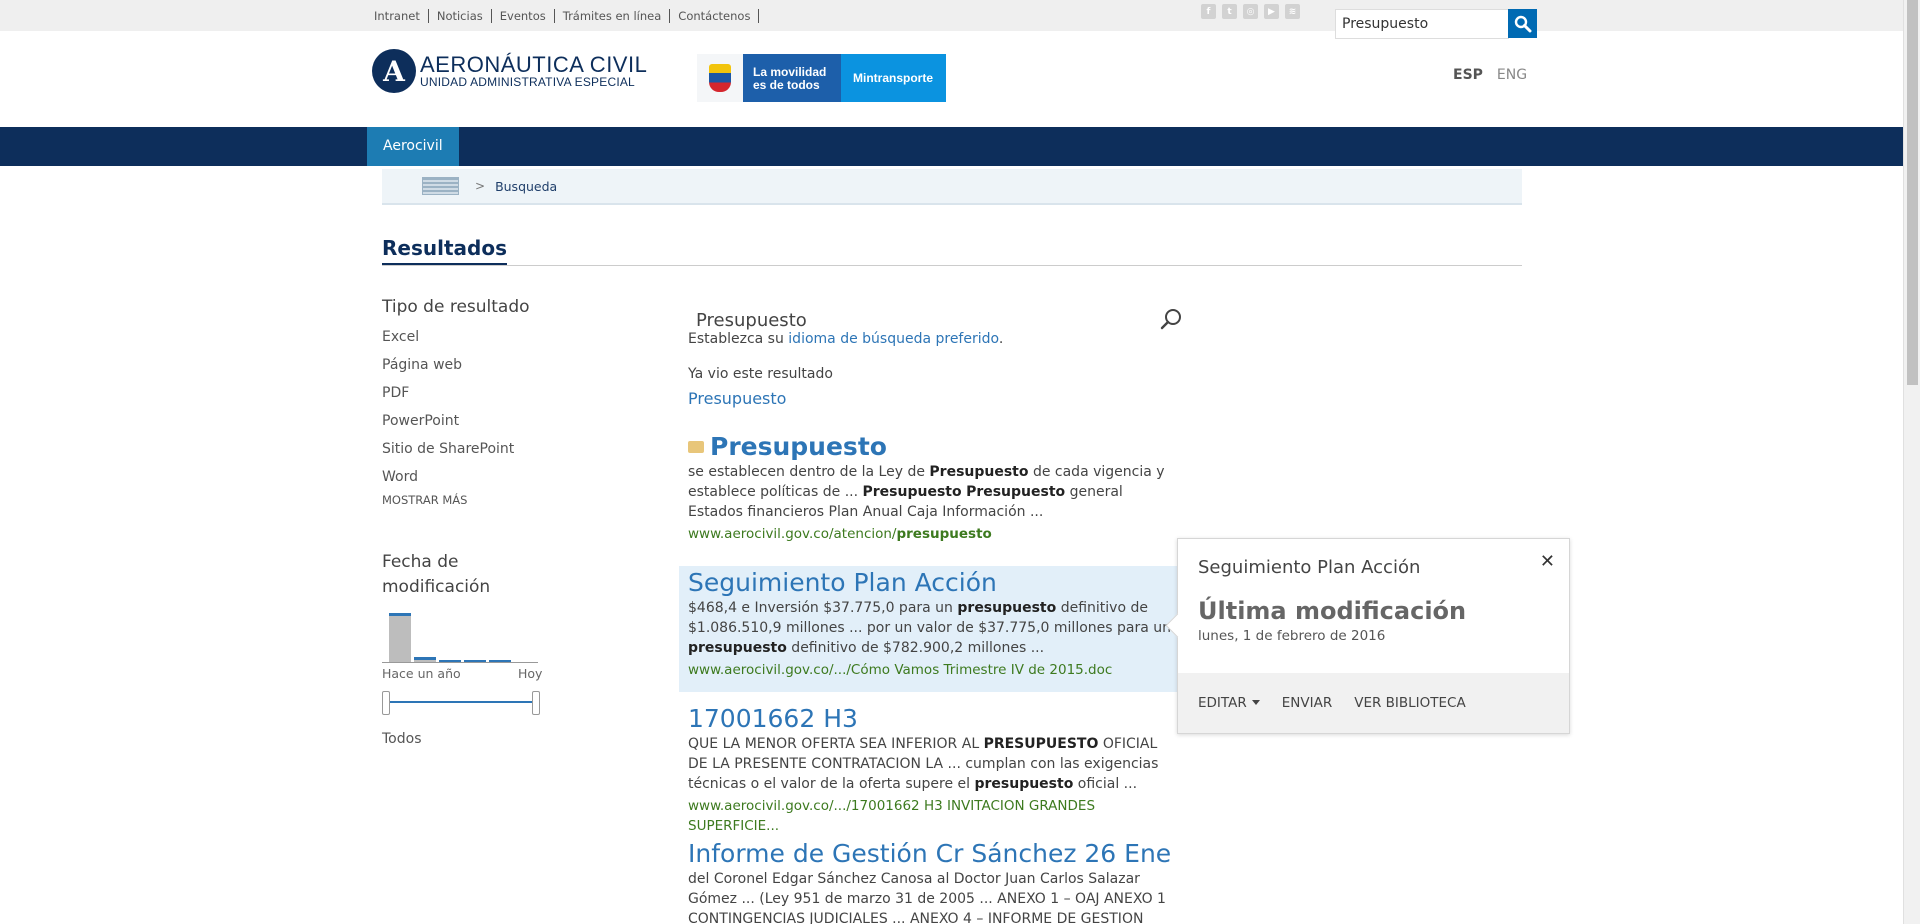 The image size is (1920, 924). Describe the element at coordinates (951, 146) in the screenshot. I see `main-nav: Aerocivil` at that location.